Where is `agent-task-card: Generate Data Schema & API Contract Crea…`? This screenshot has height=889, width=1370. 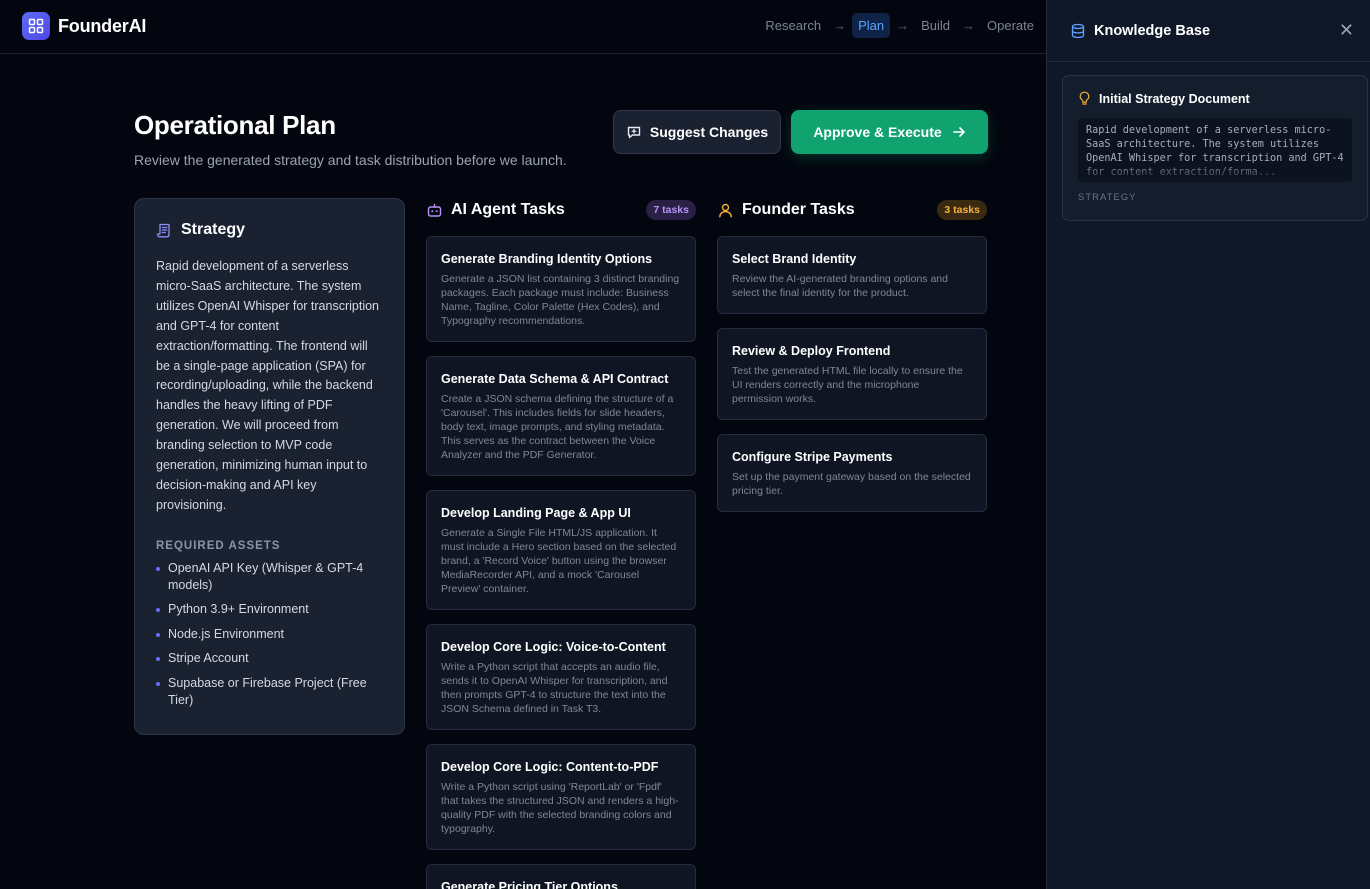
agent-task-card: Generate Data Schema & API Contract Crea… is located at coordinates (561, 416).